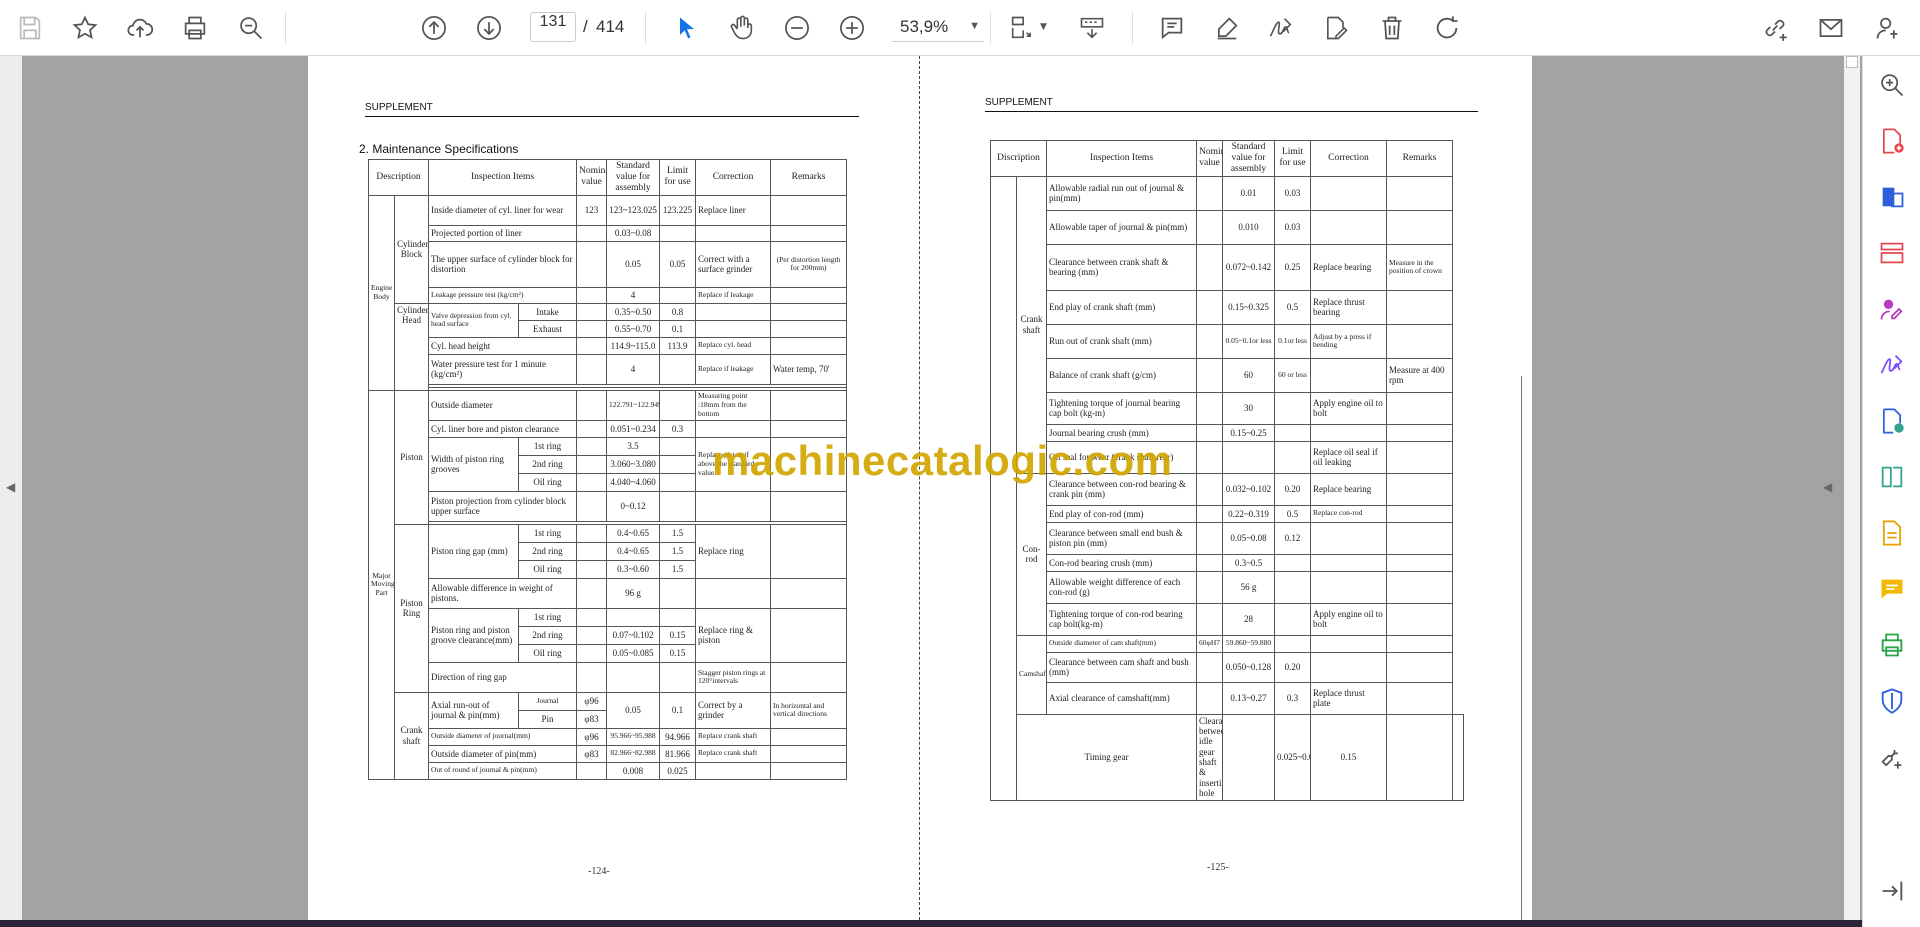 Image resolution: width=1920 pixels, height=927 pixels. Describe the element at coordinates (1419, 375) in the screenshot. I see `cell: Measure at 400 rpm` at that location.